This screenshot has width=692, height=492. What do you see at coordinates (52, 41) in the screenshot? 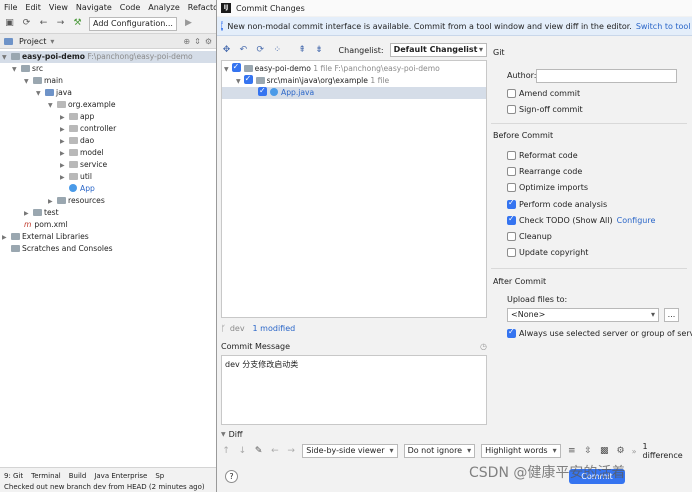
I see `chevron-down-icon: ▾` at bounding box center [52, 41].